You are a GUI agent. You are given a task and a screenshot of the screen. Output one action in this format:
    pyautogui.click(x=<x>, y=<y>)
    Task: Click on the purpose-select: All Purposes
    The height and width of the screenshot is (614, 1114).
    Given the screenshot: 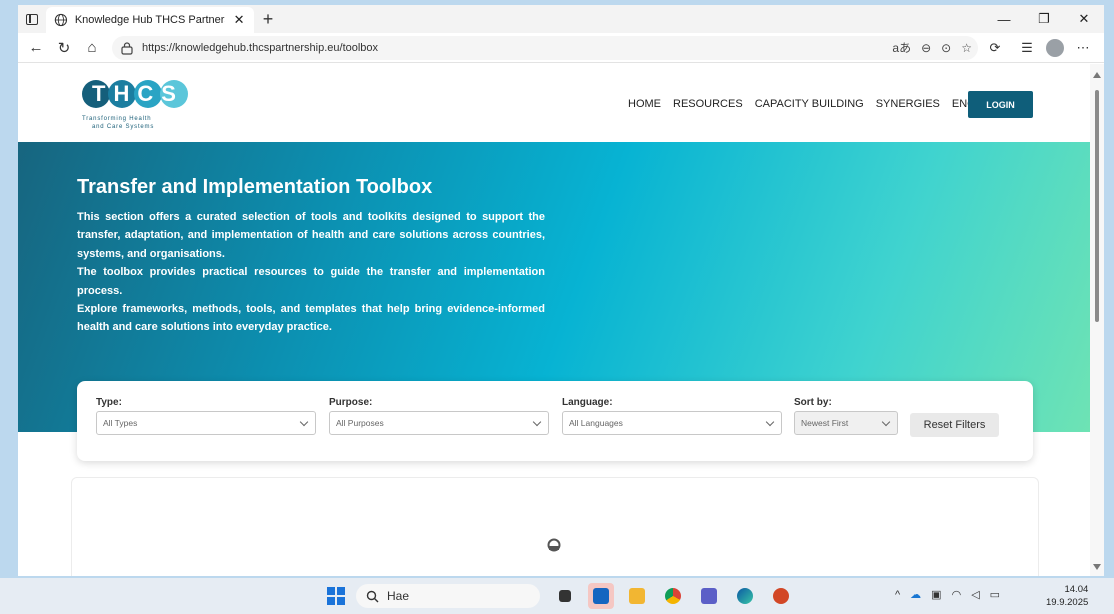 What is the action you would take?
    pyautogui.click(x=439, y=423)
    